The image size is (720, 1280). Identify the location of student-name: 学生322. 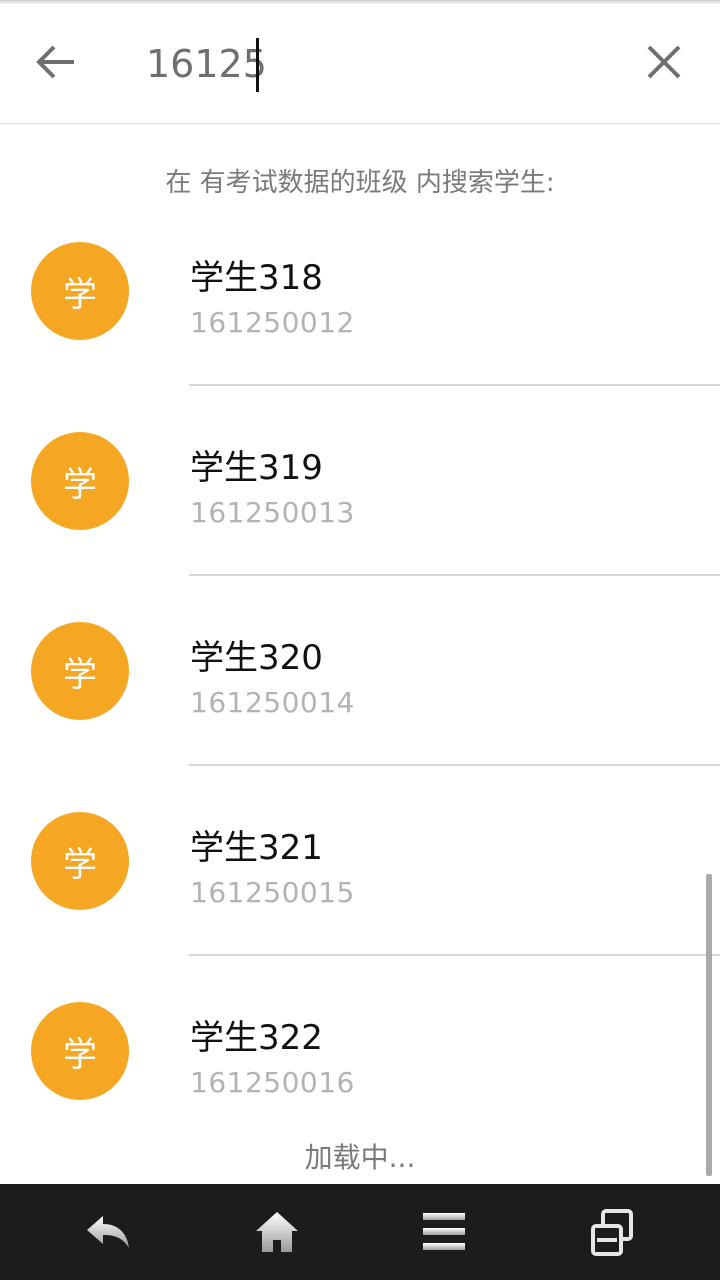
(256, 1038).